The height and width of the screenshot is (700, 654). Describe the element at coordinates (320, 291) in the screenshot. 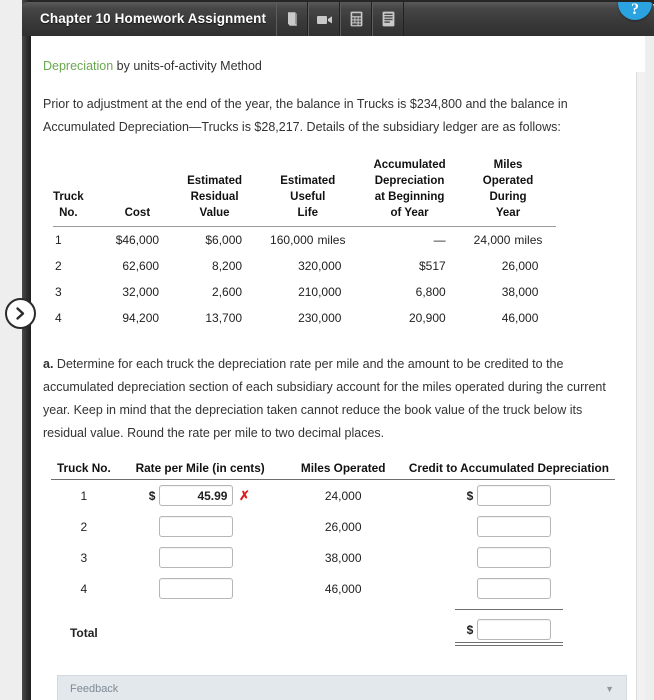

I see `ledger-cell-life: 210,000` at that location.